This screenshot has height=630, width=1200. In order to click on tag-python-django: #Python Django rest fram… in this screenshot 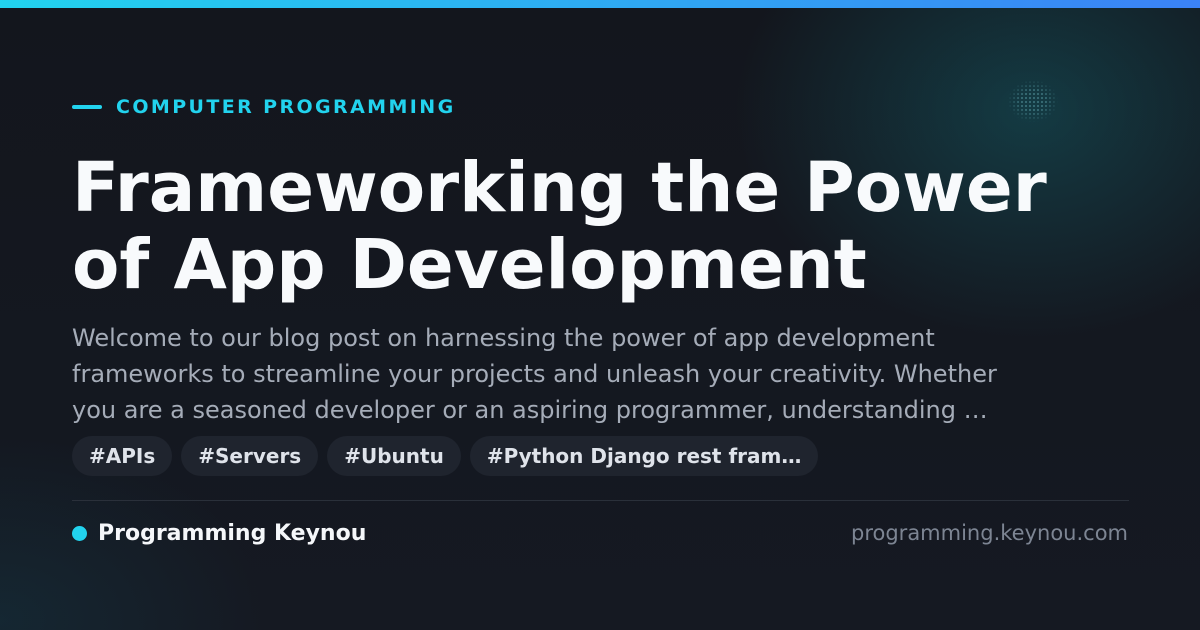, I will do `click(644, 456)`.